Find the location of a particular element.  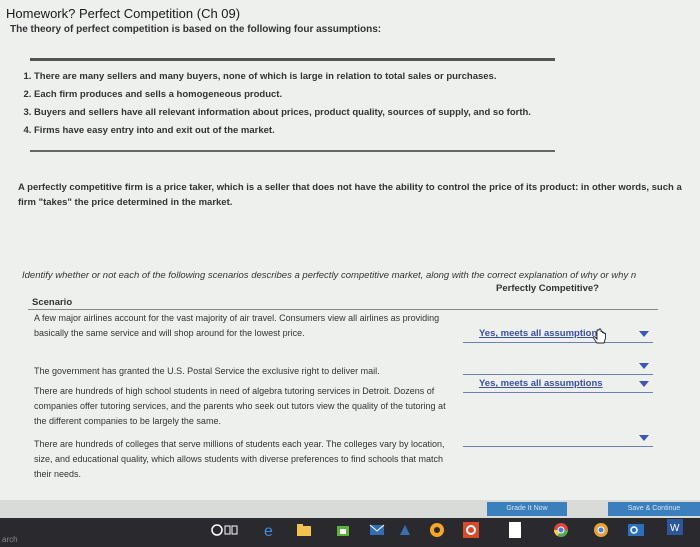

dropdown-tutoring: Yes, meets all assumptions is located at coordinates (558, 385).